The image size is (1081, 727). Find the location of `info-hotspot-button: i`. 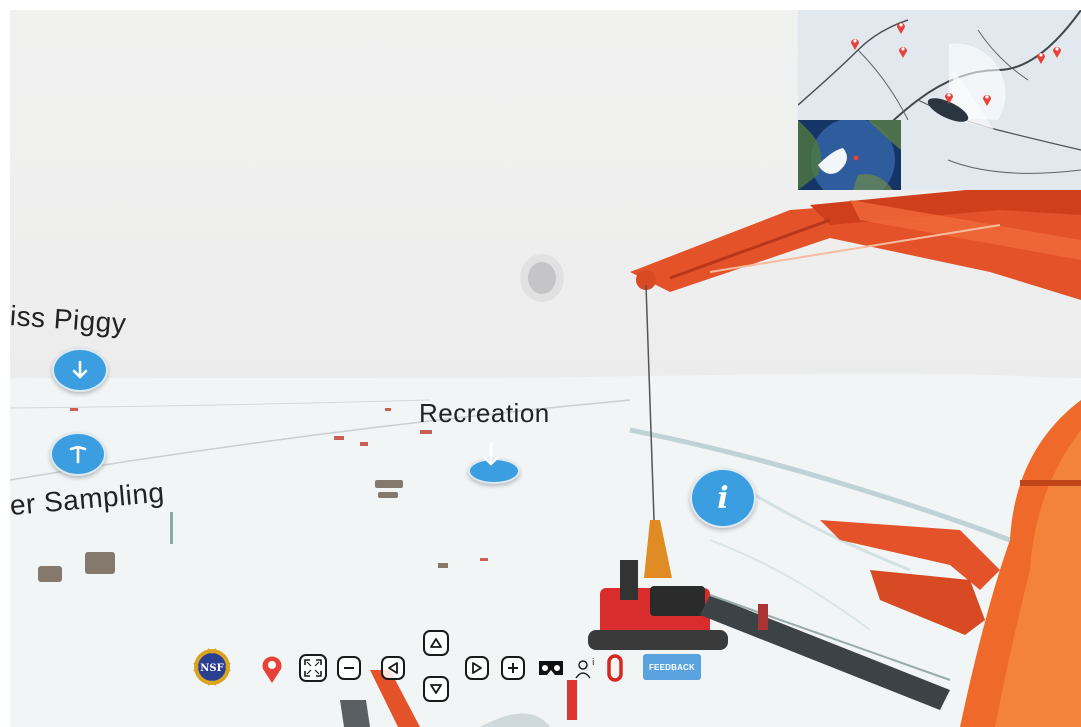

info-hotspot-button: i is located at coordinates (723, 498).